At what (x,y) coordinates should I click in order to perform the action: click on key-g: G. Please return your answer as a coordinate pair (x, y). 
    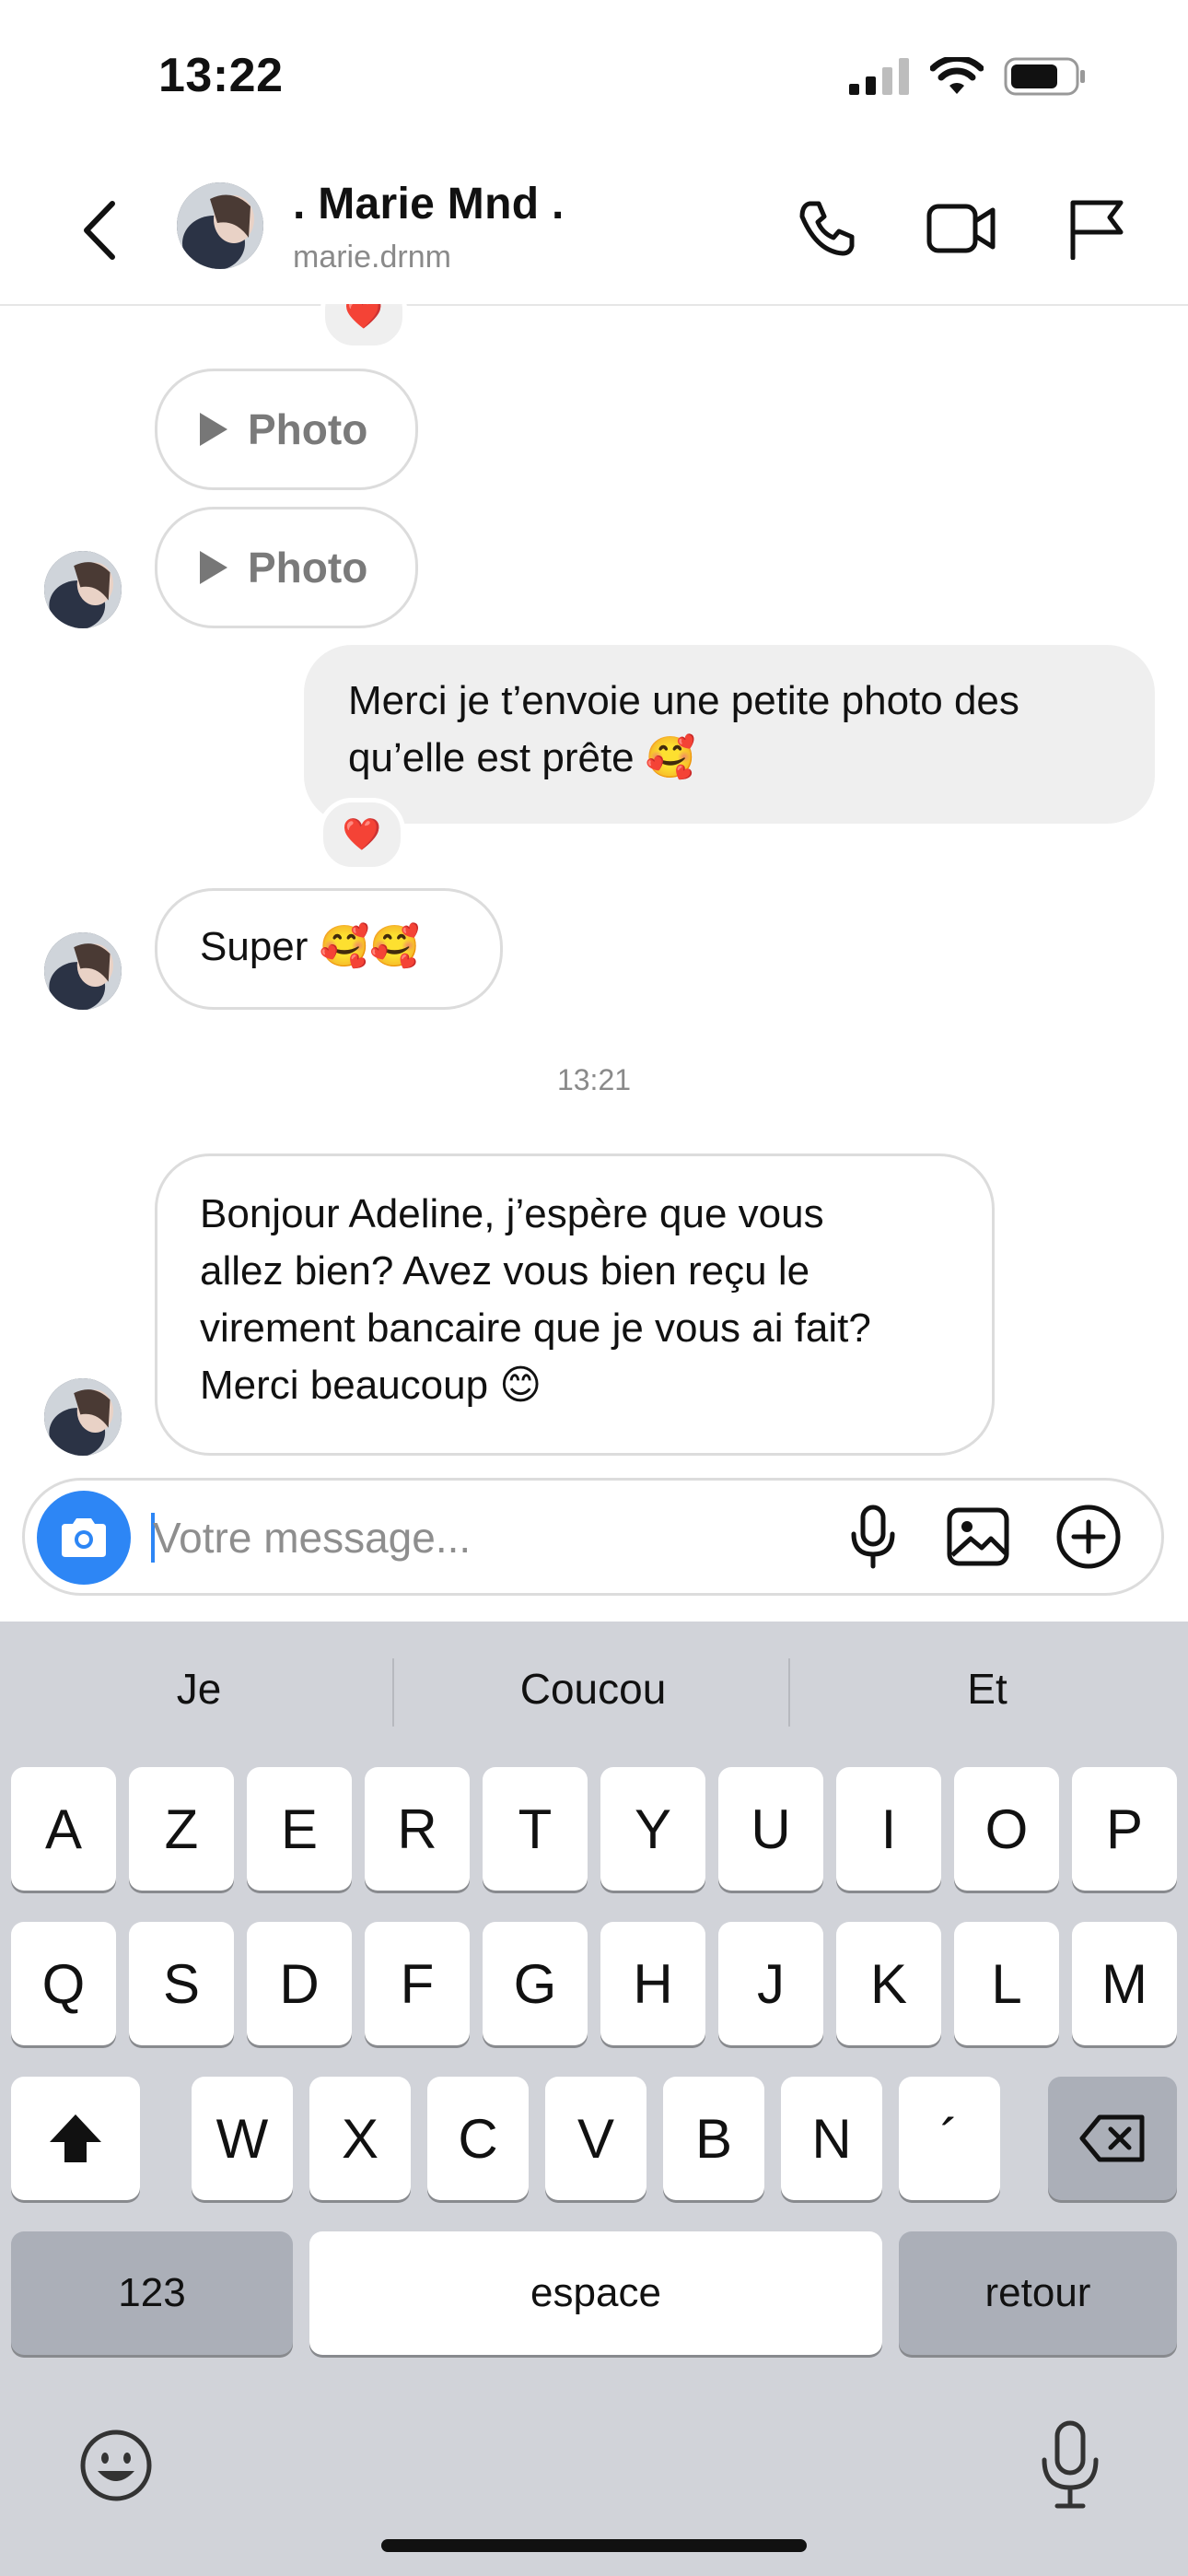
    Looking at the image, I should click on (535, 1983).